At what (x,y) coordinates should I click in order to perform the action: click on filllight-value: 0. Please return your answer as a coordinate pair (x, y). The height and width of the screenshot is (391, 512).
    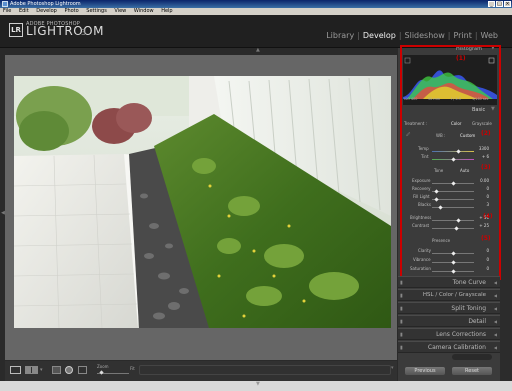
    Looking at the image, I should click on (482, 196).